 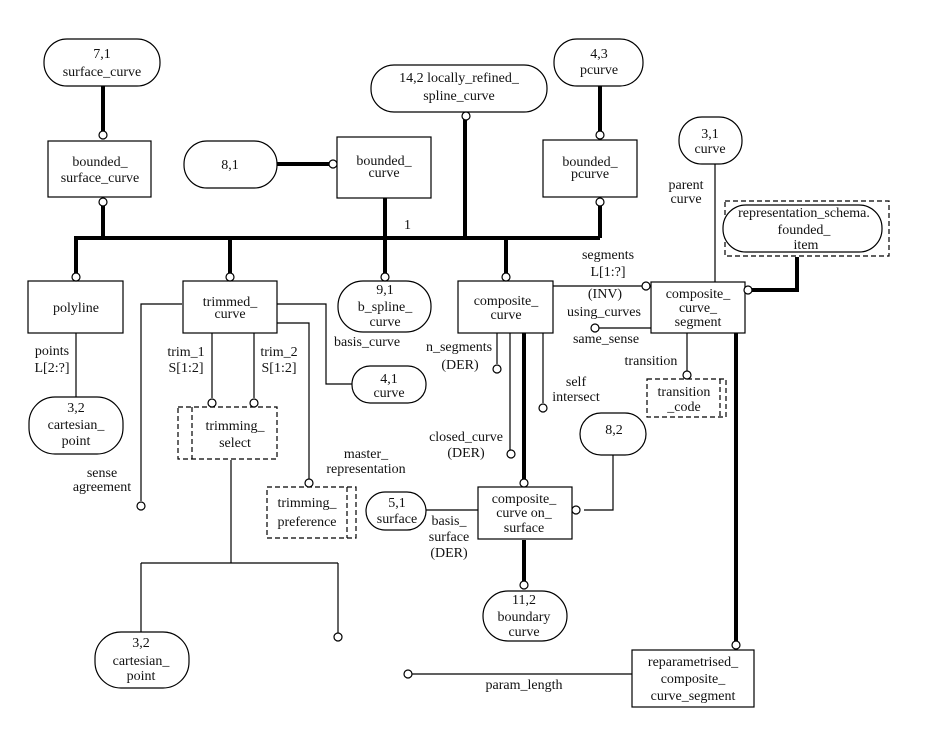 What do you see at coordinates (576, 382) in the screenshot?
I see `label-self: self` at bounding box center [576, 382].